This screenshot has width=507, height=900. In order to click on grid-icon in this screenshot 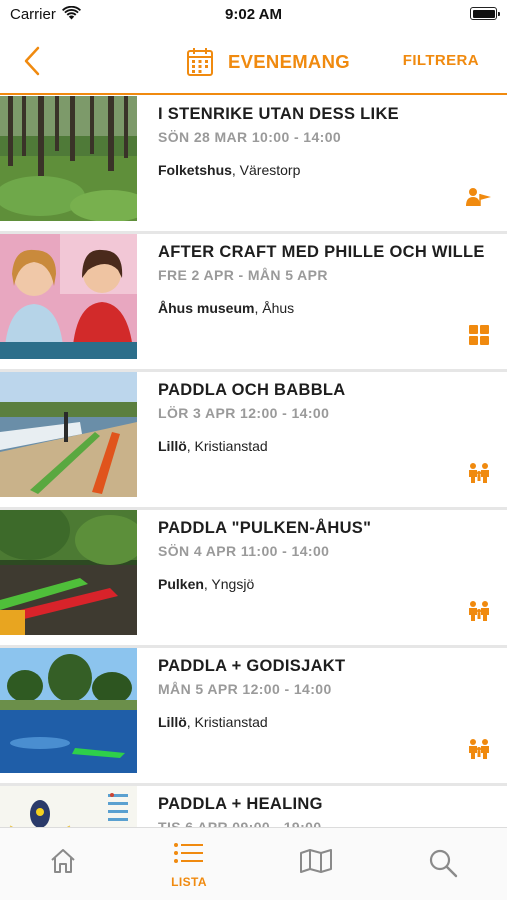, I will do `click(479, 335)`.